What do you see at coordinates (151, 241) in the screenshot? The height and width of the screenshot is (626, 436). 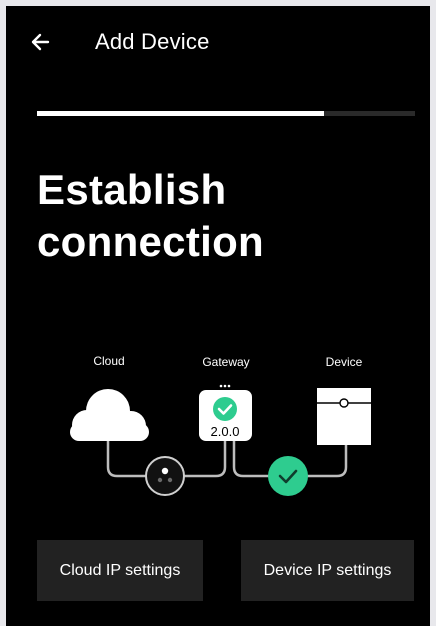 I see `headline-line-2: connection` at bounding box center [151, 241].